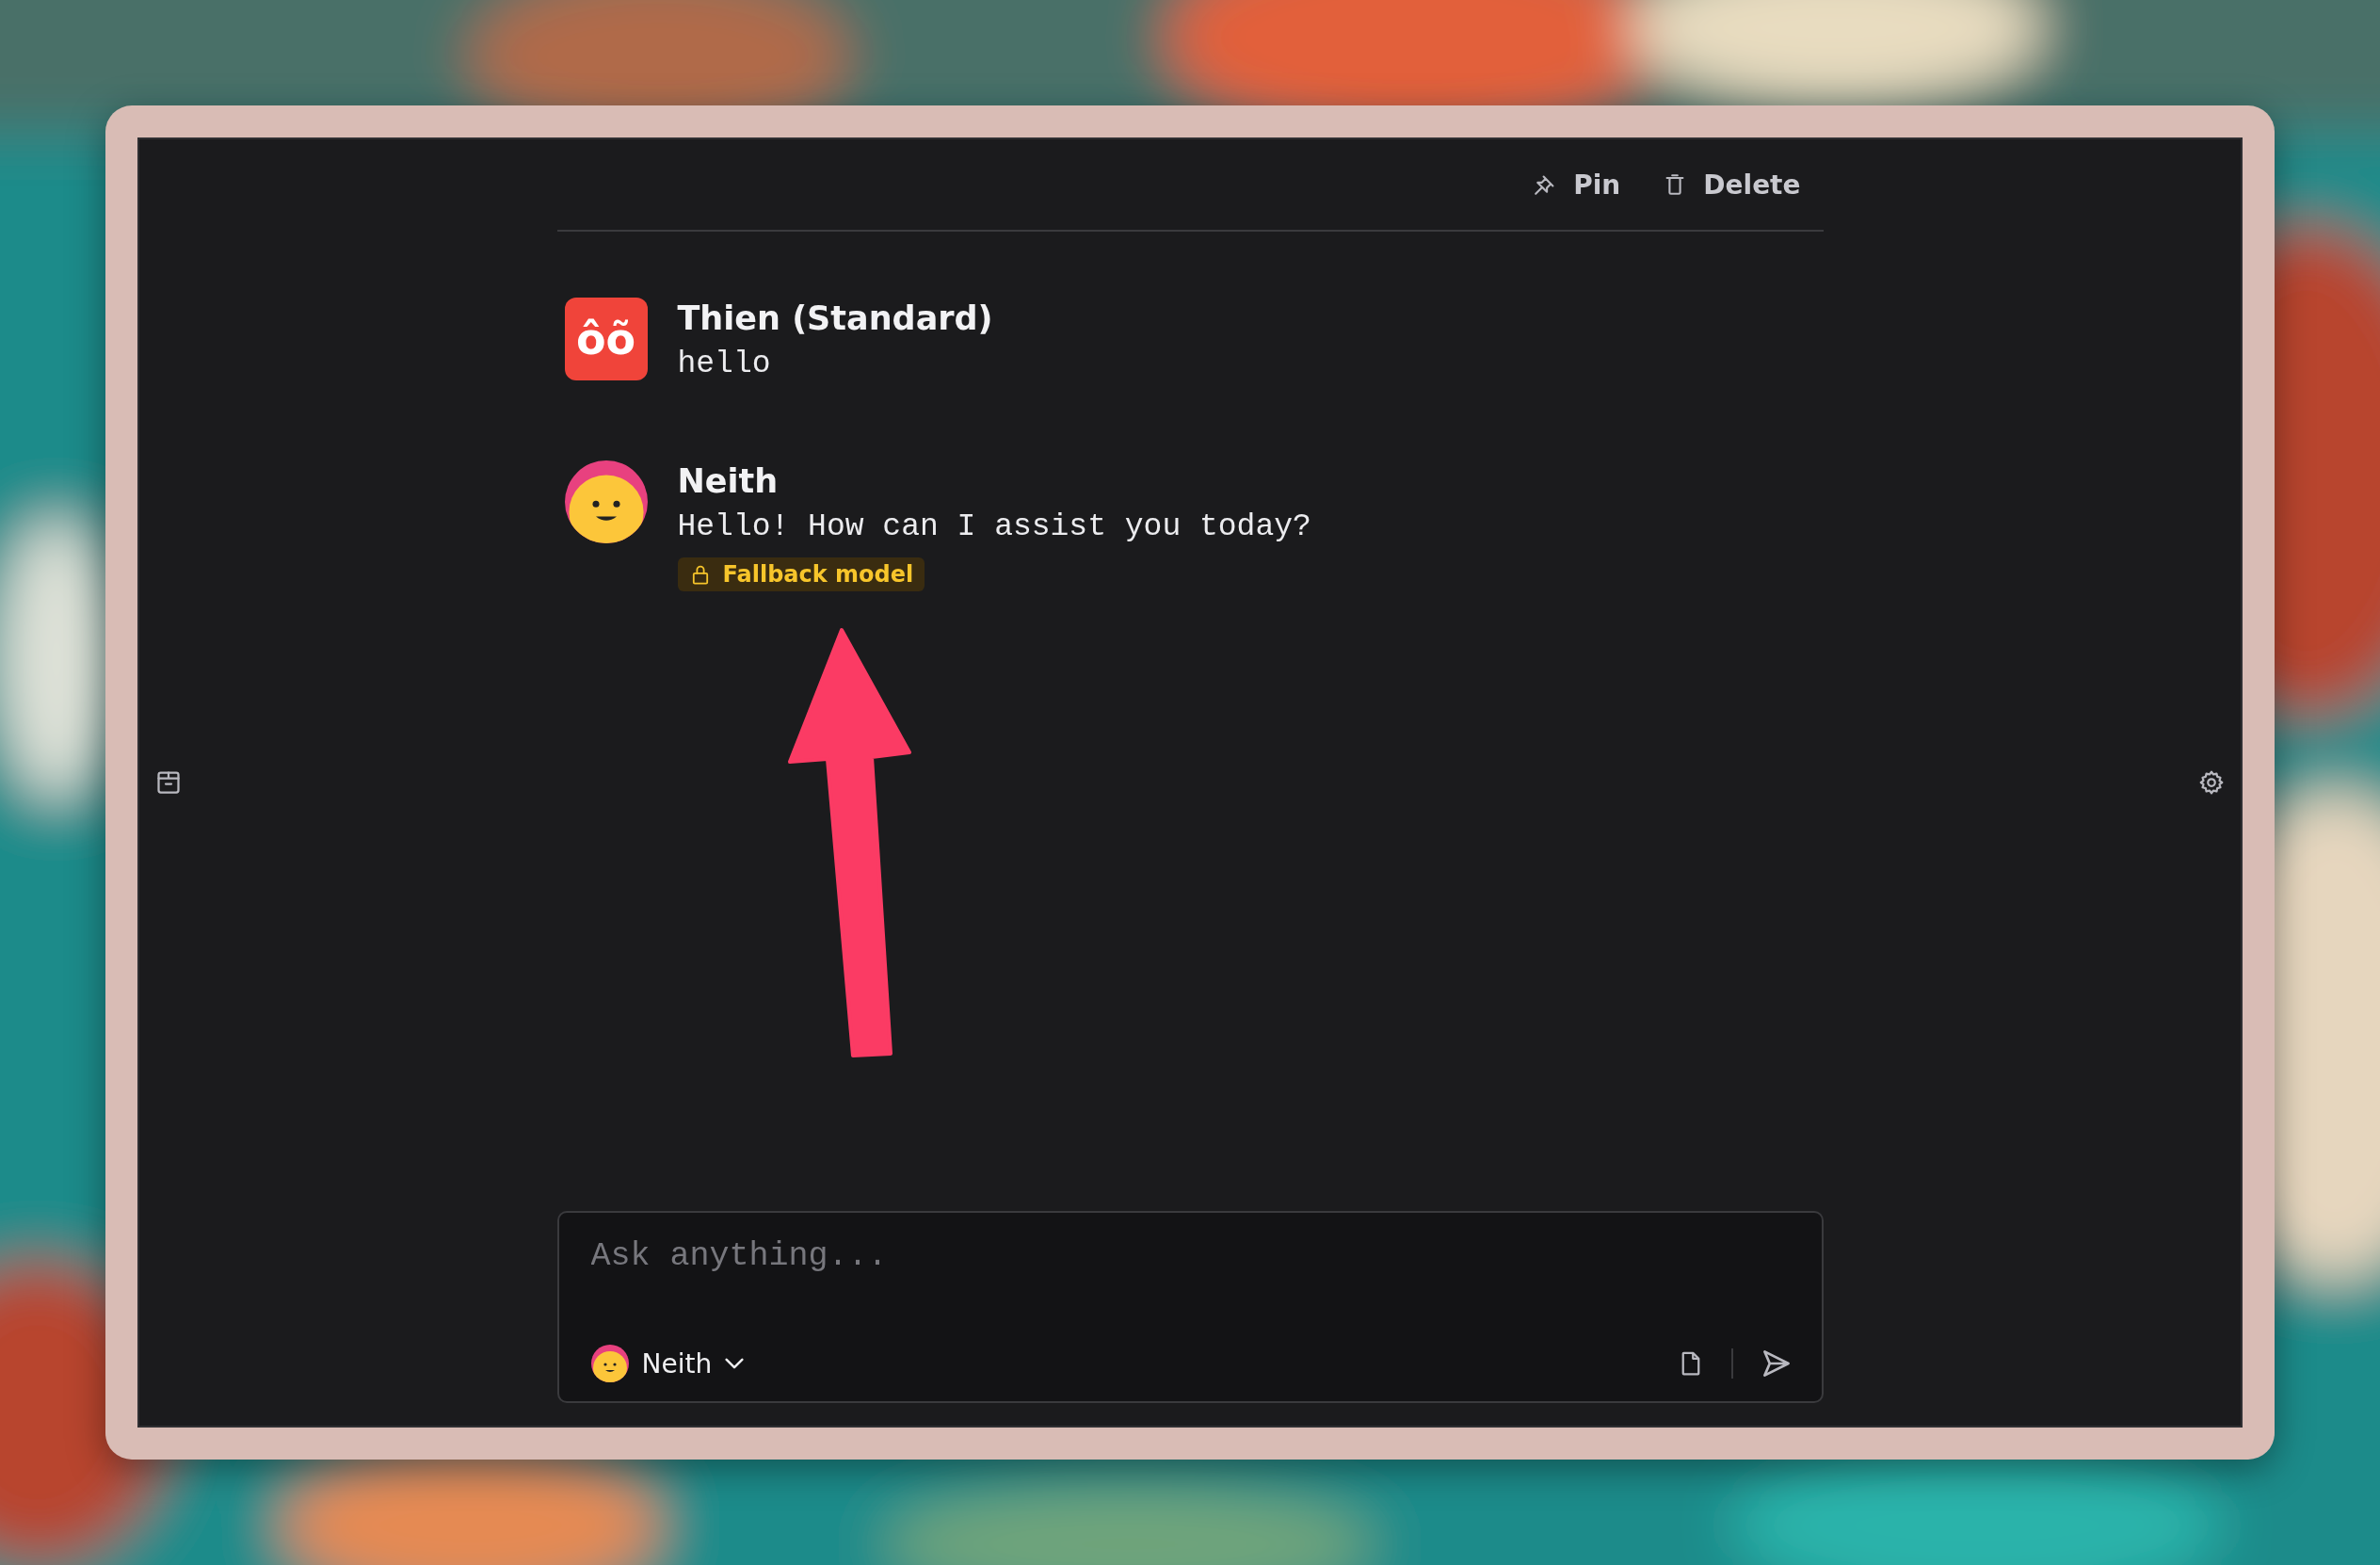 The width and height of the screenshot is (2380, 1565). I want to click on author-name: Thien (Standard), so click(835, 318).